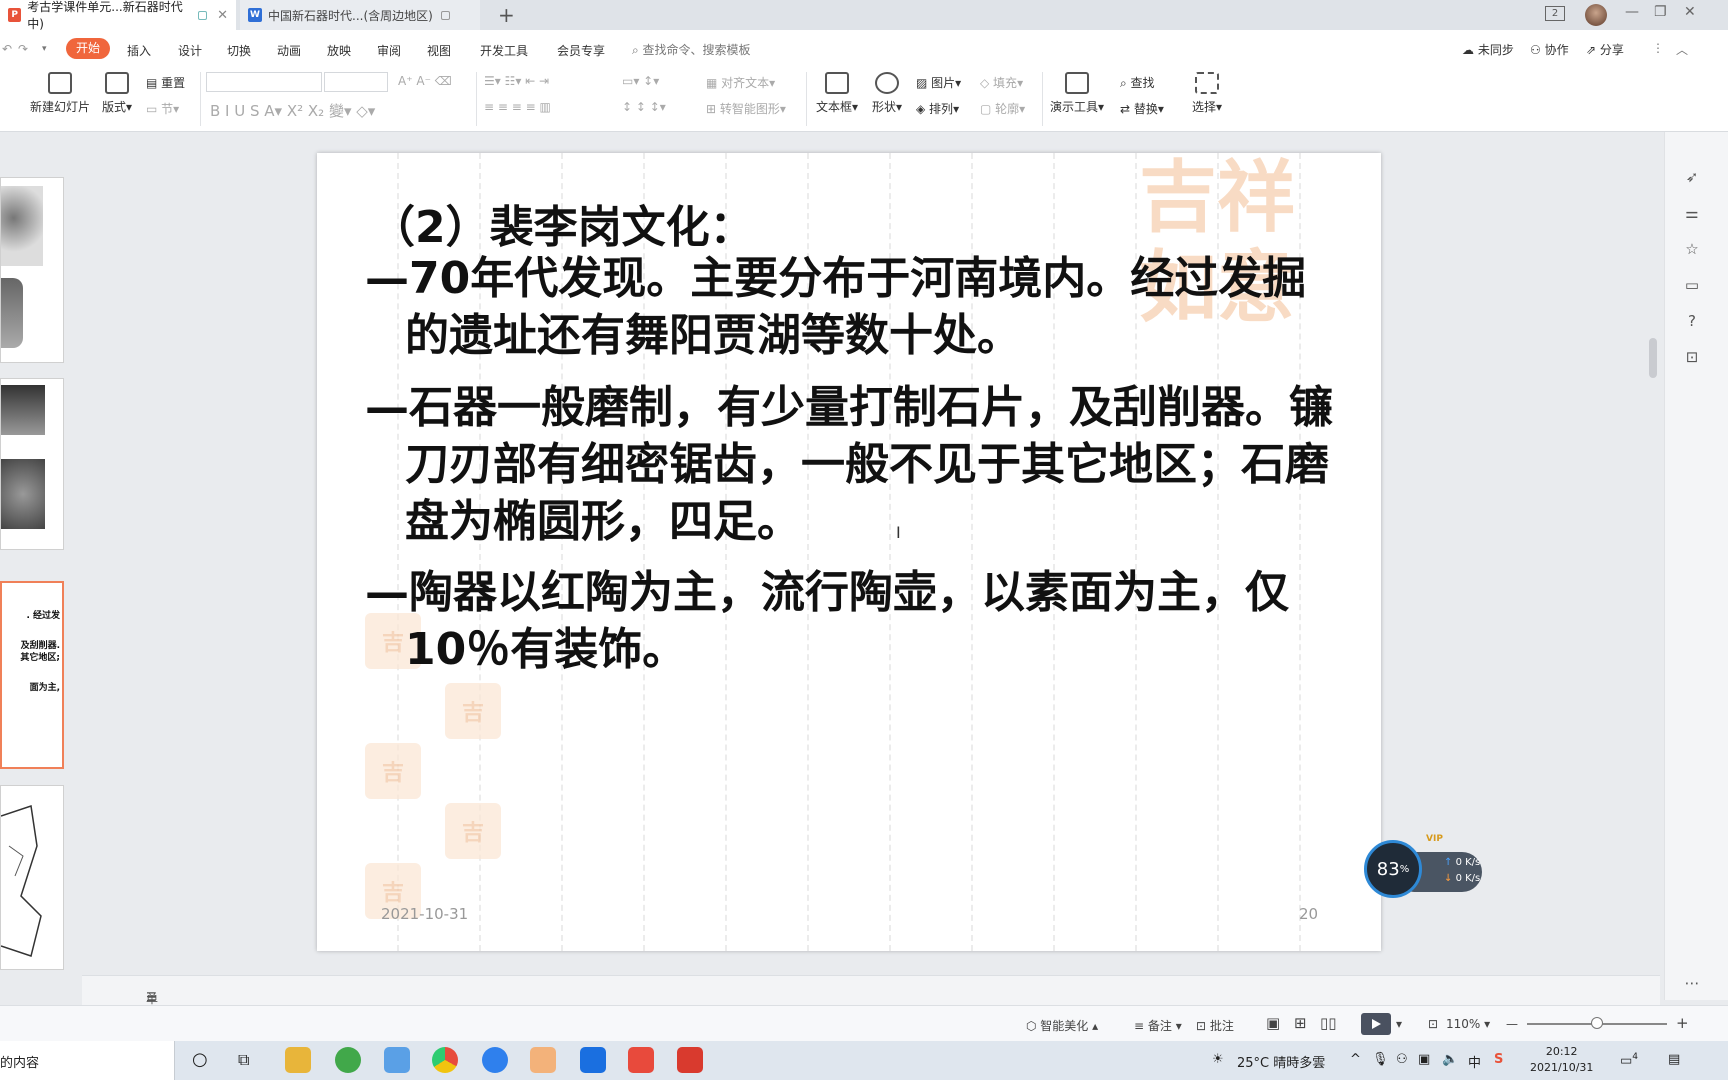 This screenshot has height=1080, width=1728. I want to click on avatar, so click(1596, 15).